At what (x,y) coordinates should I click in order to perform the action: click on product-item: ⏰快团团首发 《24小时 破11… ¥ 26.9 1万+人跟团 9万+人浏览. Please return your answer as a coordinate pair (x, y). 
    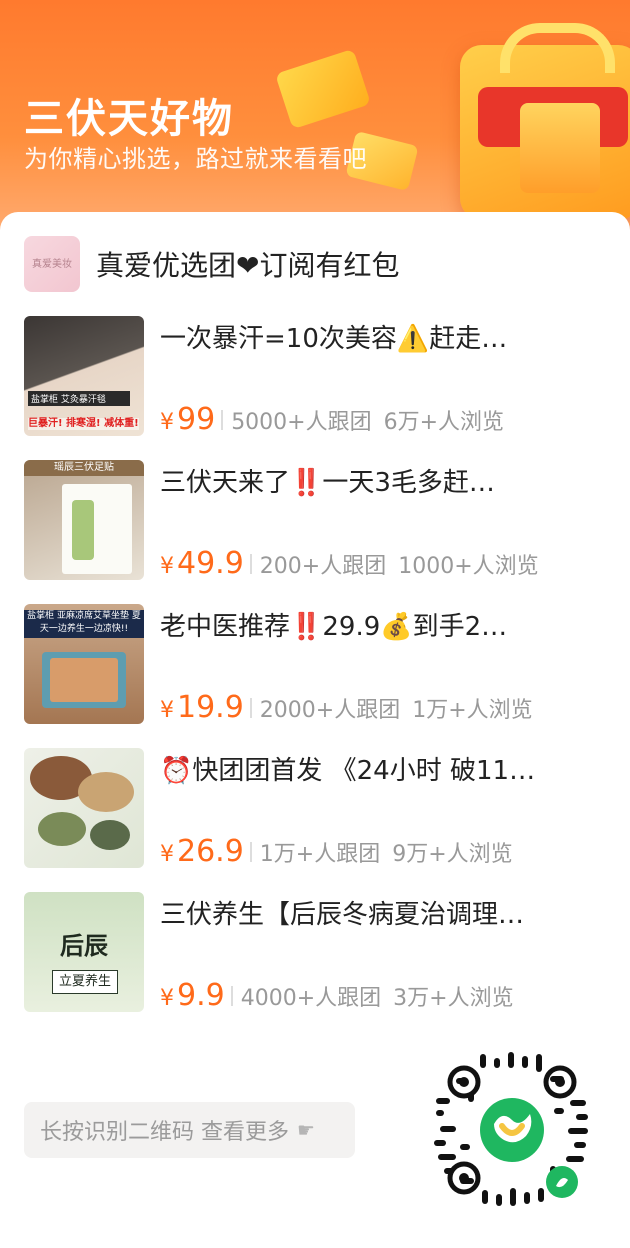
    Looking at the image, I should click on (315, 808).